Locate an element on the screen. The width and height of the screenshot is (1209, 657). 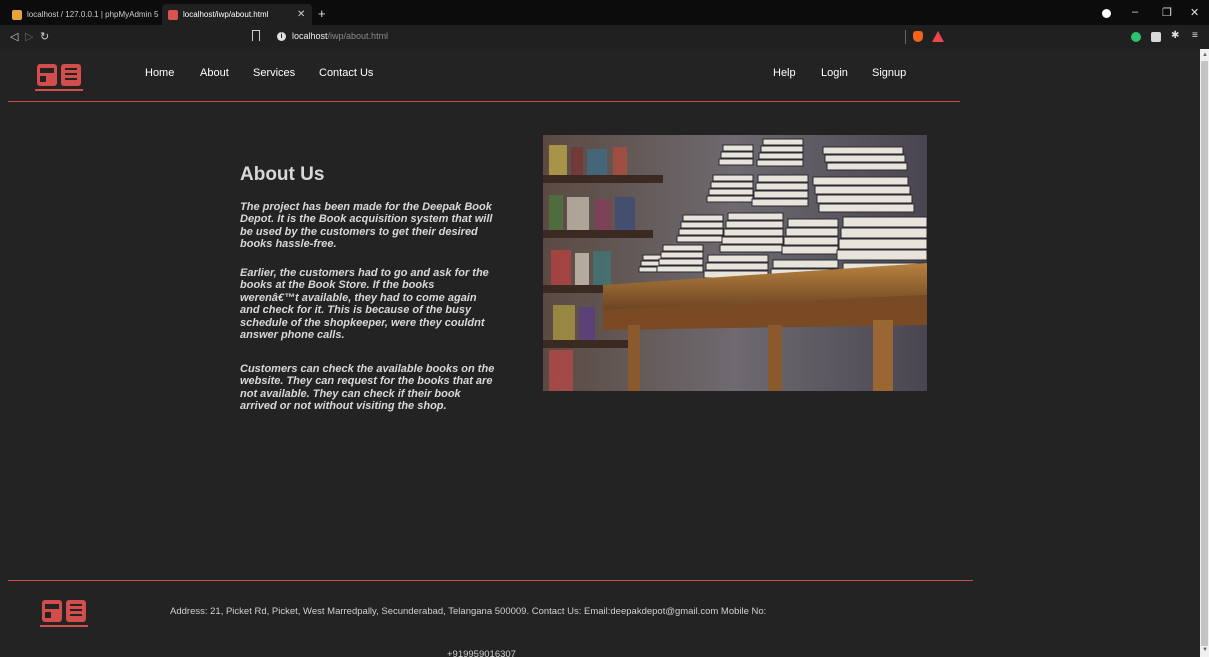
nav-signup: Signup is located at coordinates (889, 73).